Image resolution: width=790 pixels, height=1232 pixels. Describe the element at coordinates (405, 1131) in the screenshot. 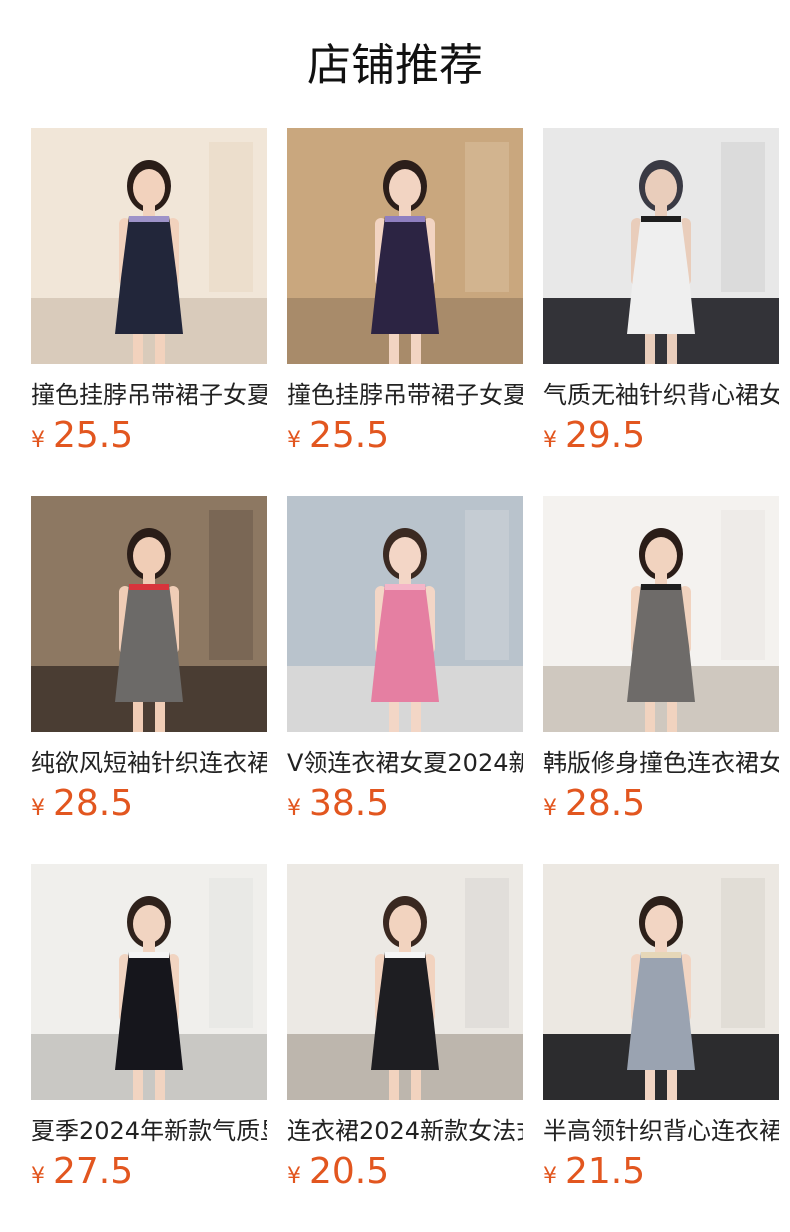

I see `product-title: 连衣裙2024新款女法式` at that location.